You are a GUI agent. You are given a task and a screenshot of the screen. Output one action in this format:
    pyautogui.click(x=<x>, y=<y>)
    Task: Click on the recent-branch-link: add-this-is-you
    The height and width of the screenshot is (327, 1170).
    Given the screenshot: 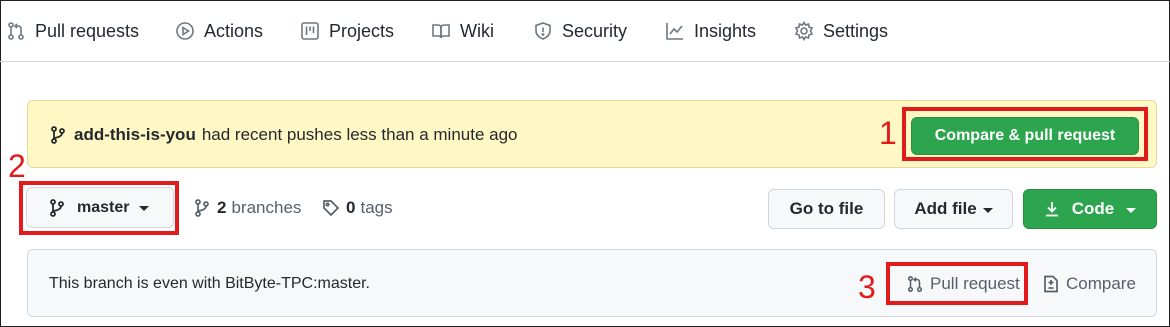 What is the action you would take?
    pyautogui.click(x=135, y=135)
    